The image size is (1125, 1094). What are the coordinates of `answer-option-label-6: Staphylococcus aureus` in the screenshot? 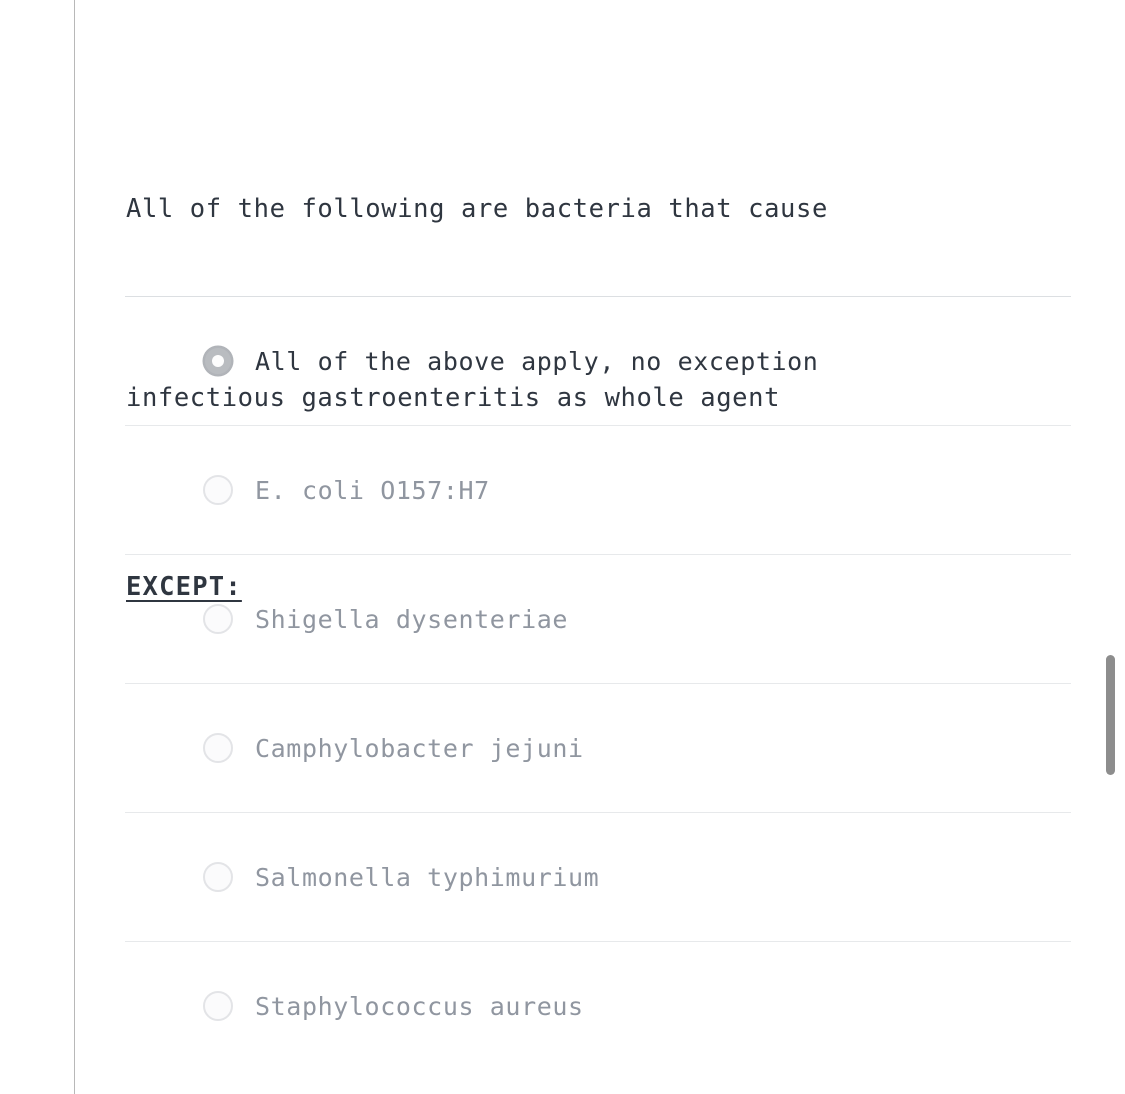 It's located at (419, 1006).